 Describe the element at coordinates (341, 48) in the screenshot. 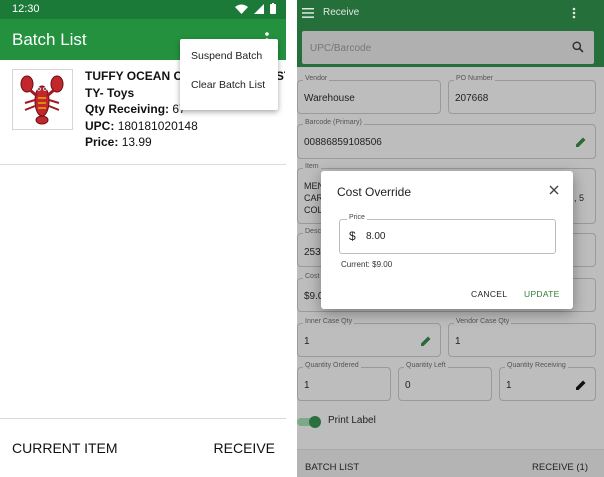

I see `search-placeholder: UPC/Barcode` at that location.